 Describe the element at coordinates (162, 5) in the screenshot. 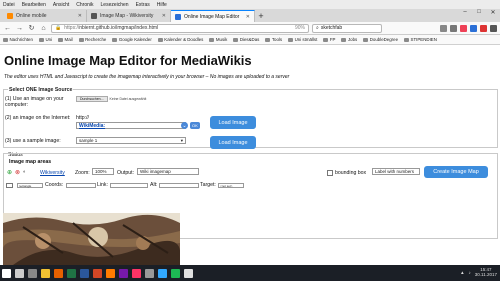

I see `menu-item-hilfe: Hilfe` at that location.